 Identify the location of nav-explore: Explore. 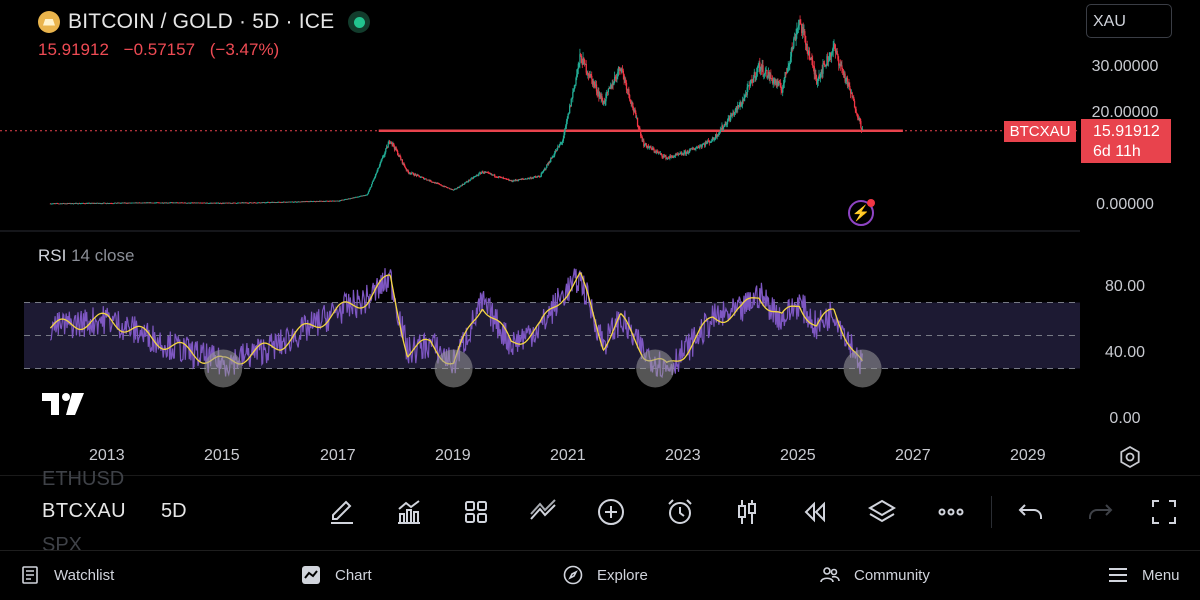
(605, 575).